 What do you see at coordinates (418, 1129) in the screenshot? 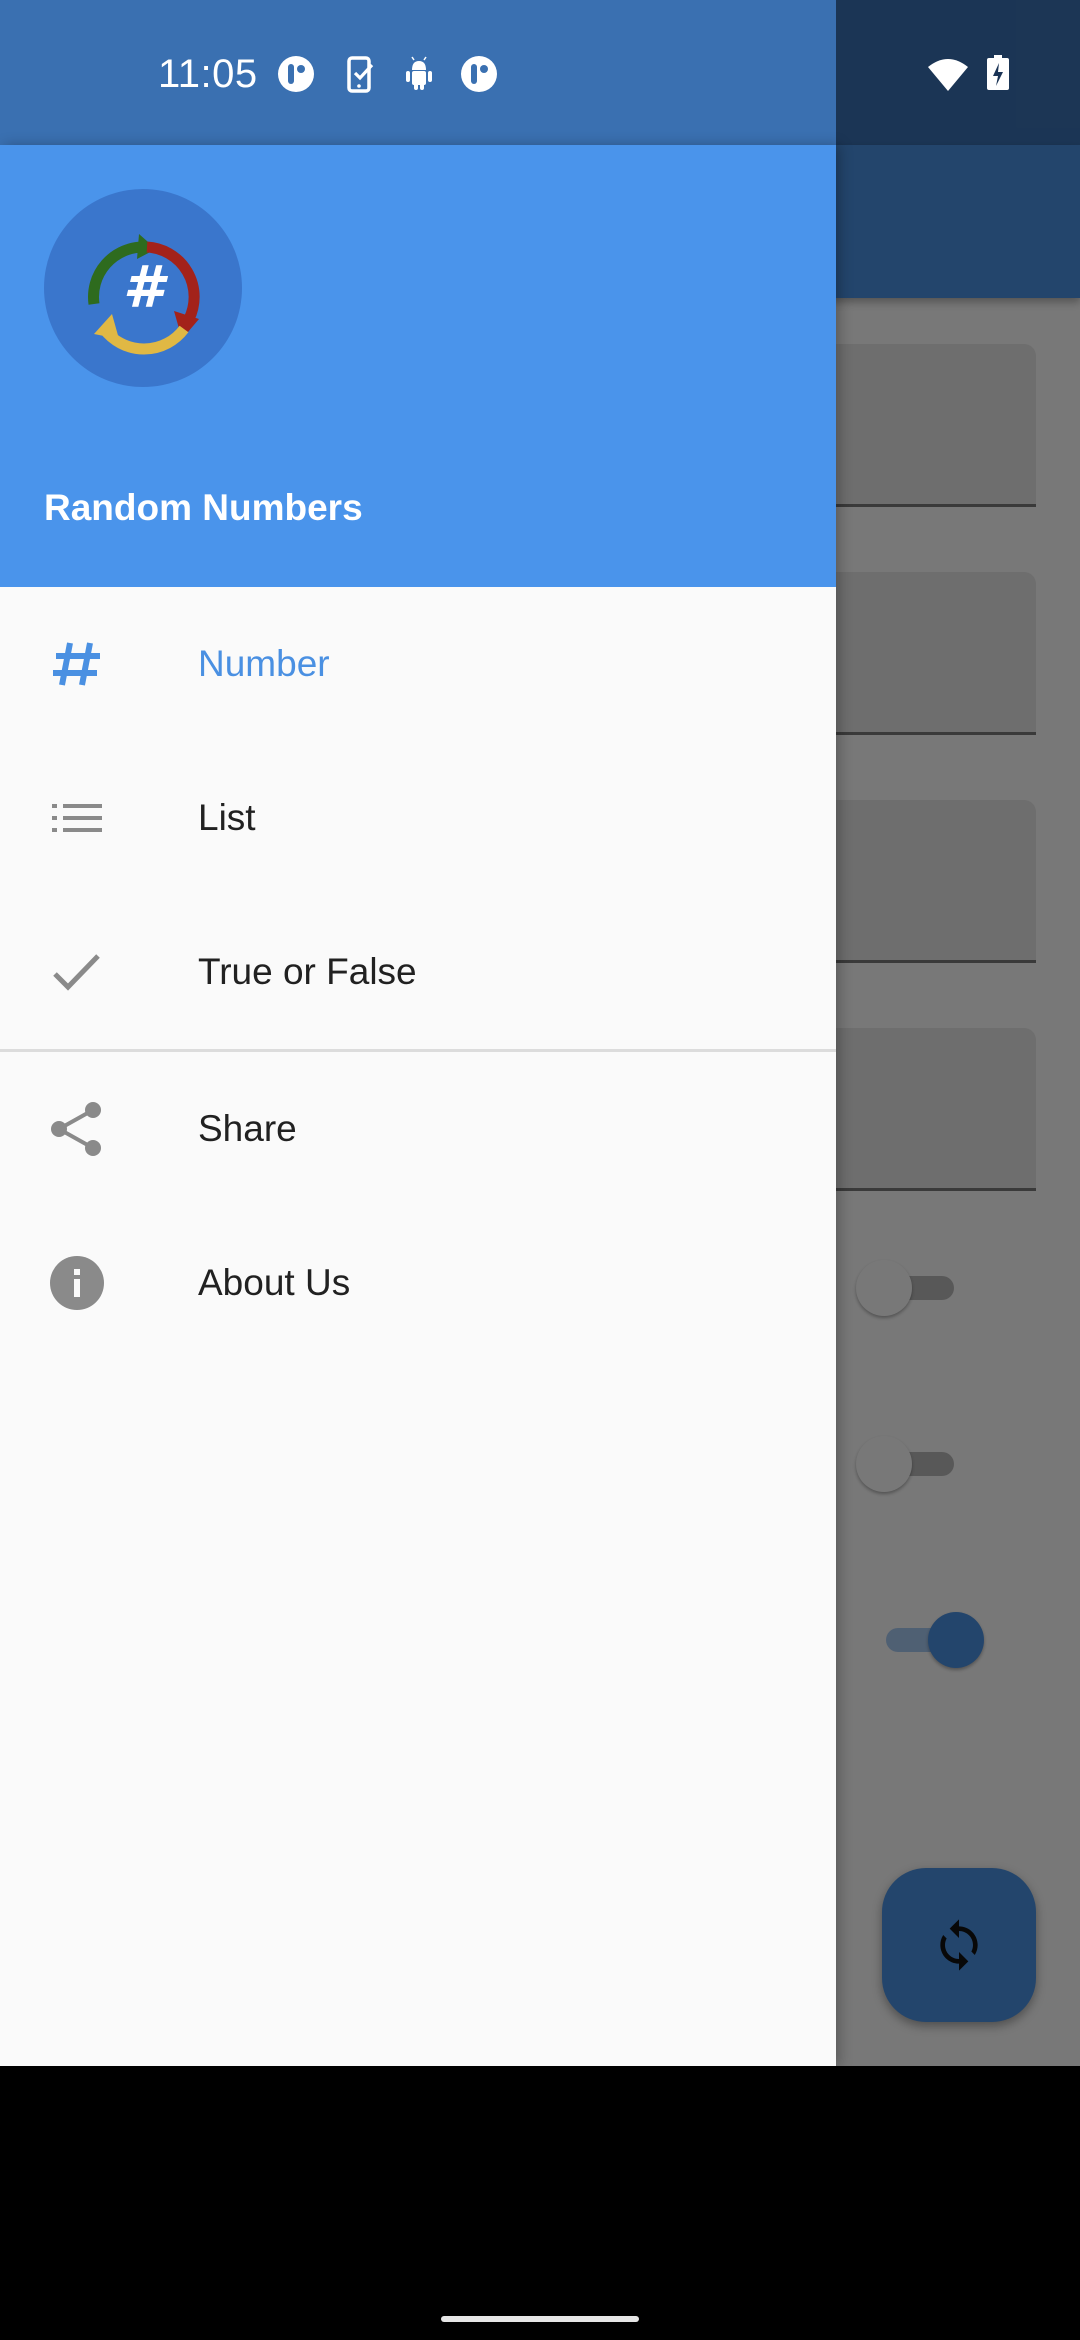
I see `drawer-item-share: Share` at bounding box center [418, 1129].